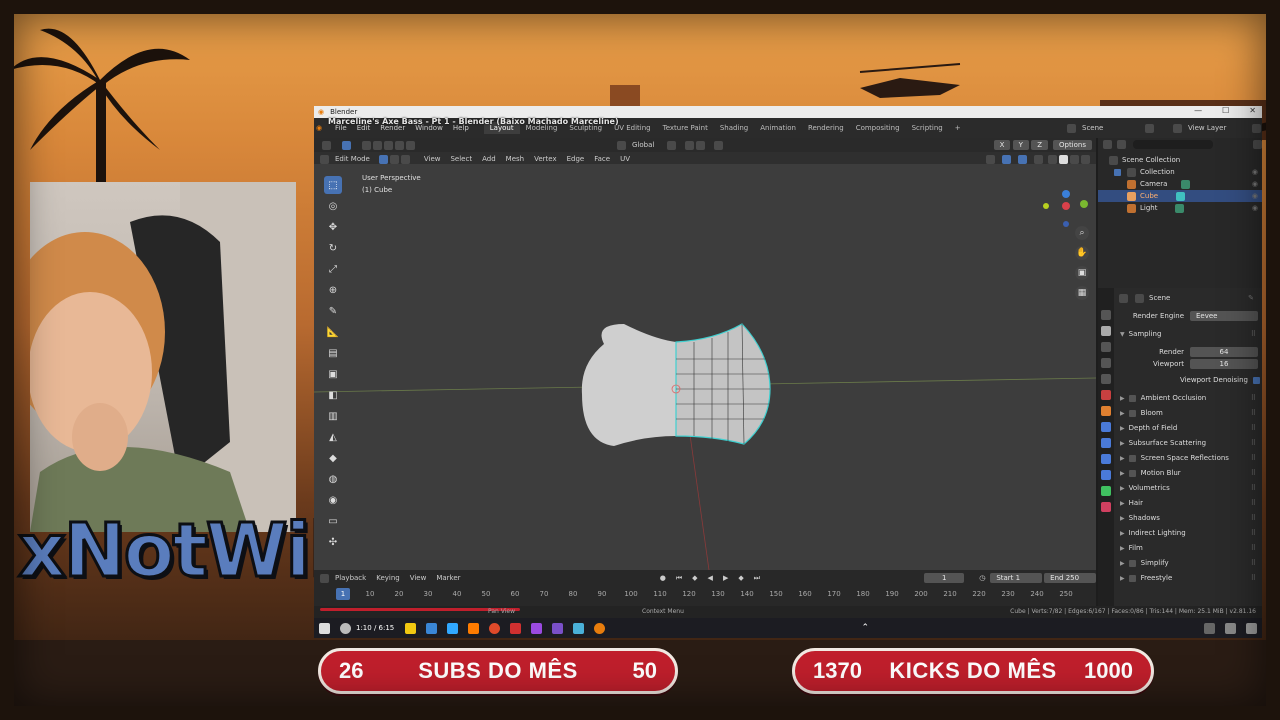 The height and width of the screenshot is (720, 1280). I want to click on menu-select: Select, so click(461, 159).